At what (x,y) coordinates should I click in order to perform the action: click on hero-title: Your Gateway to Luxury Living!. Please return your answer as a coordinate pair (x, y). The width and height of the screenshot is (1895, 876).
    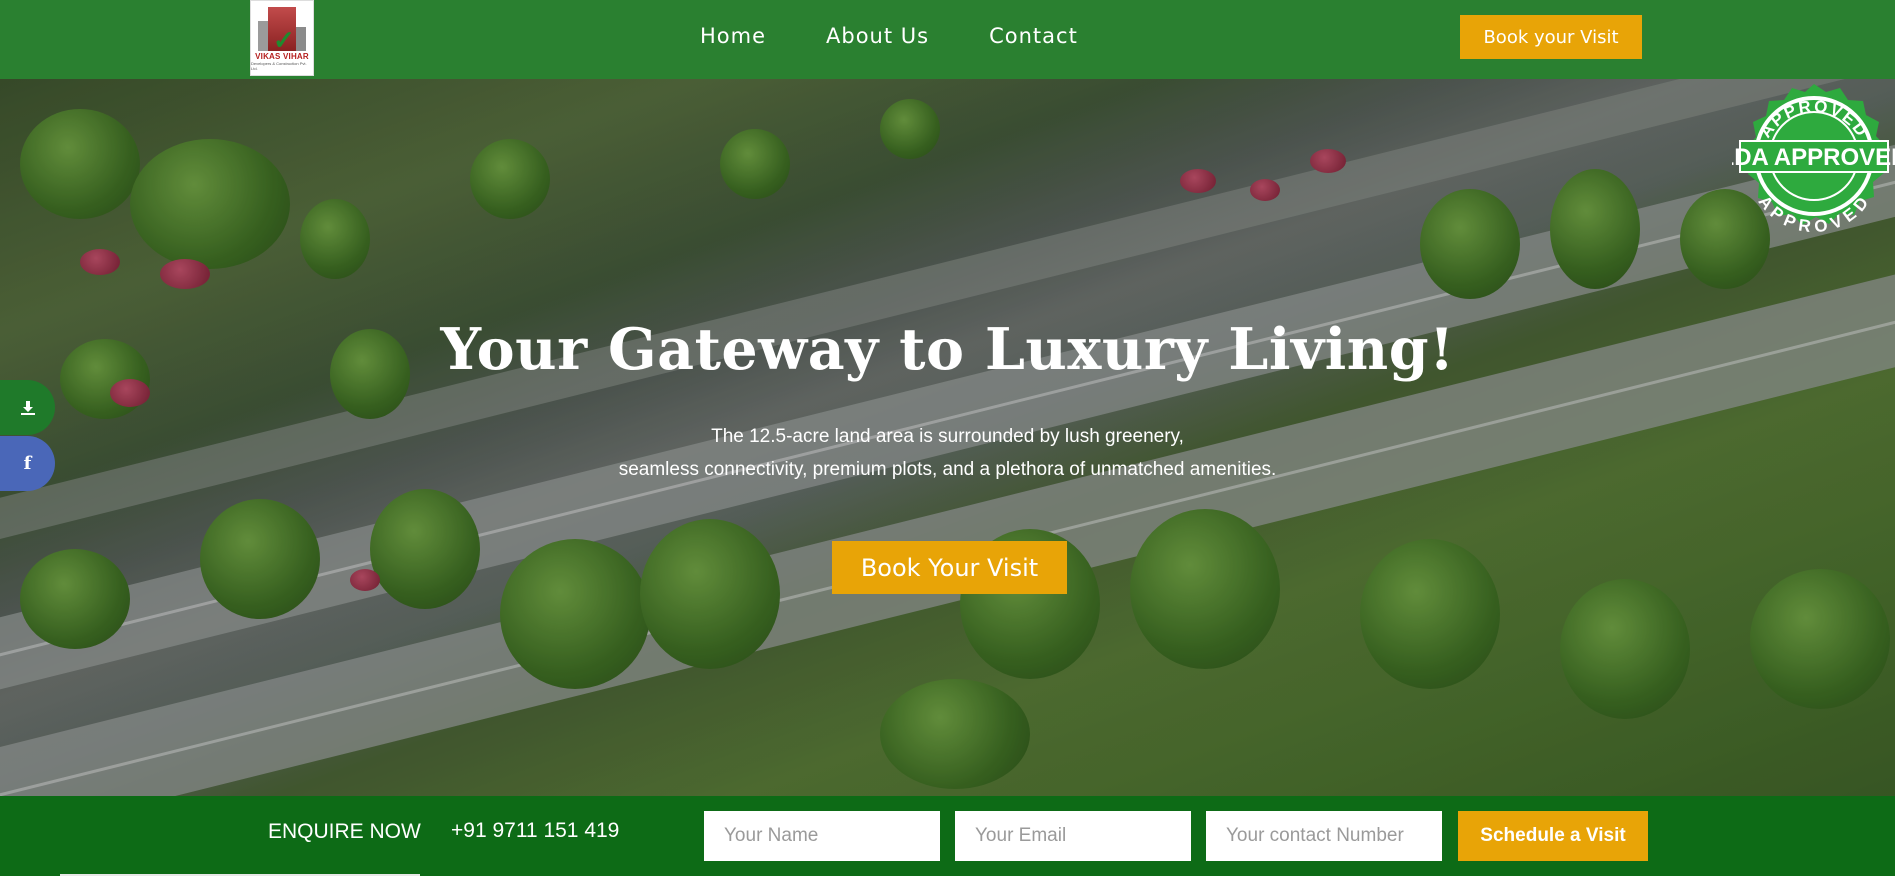
    Looking at the image, I should click on (947, 349).